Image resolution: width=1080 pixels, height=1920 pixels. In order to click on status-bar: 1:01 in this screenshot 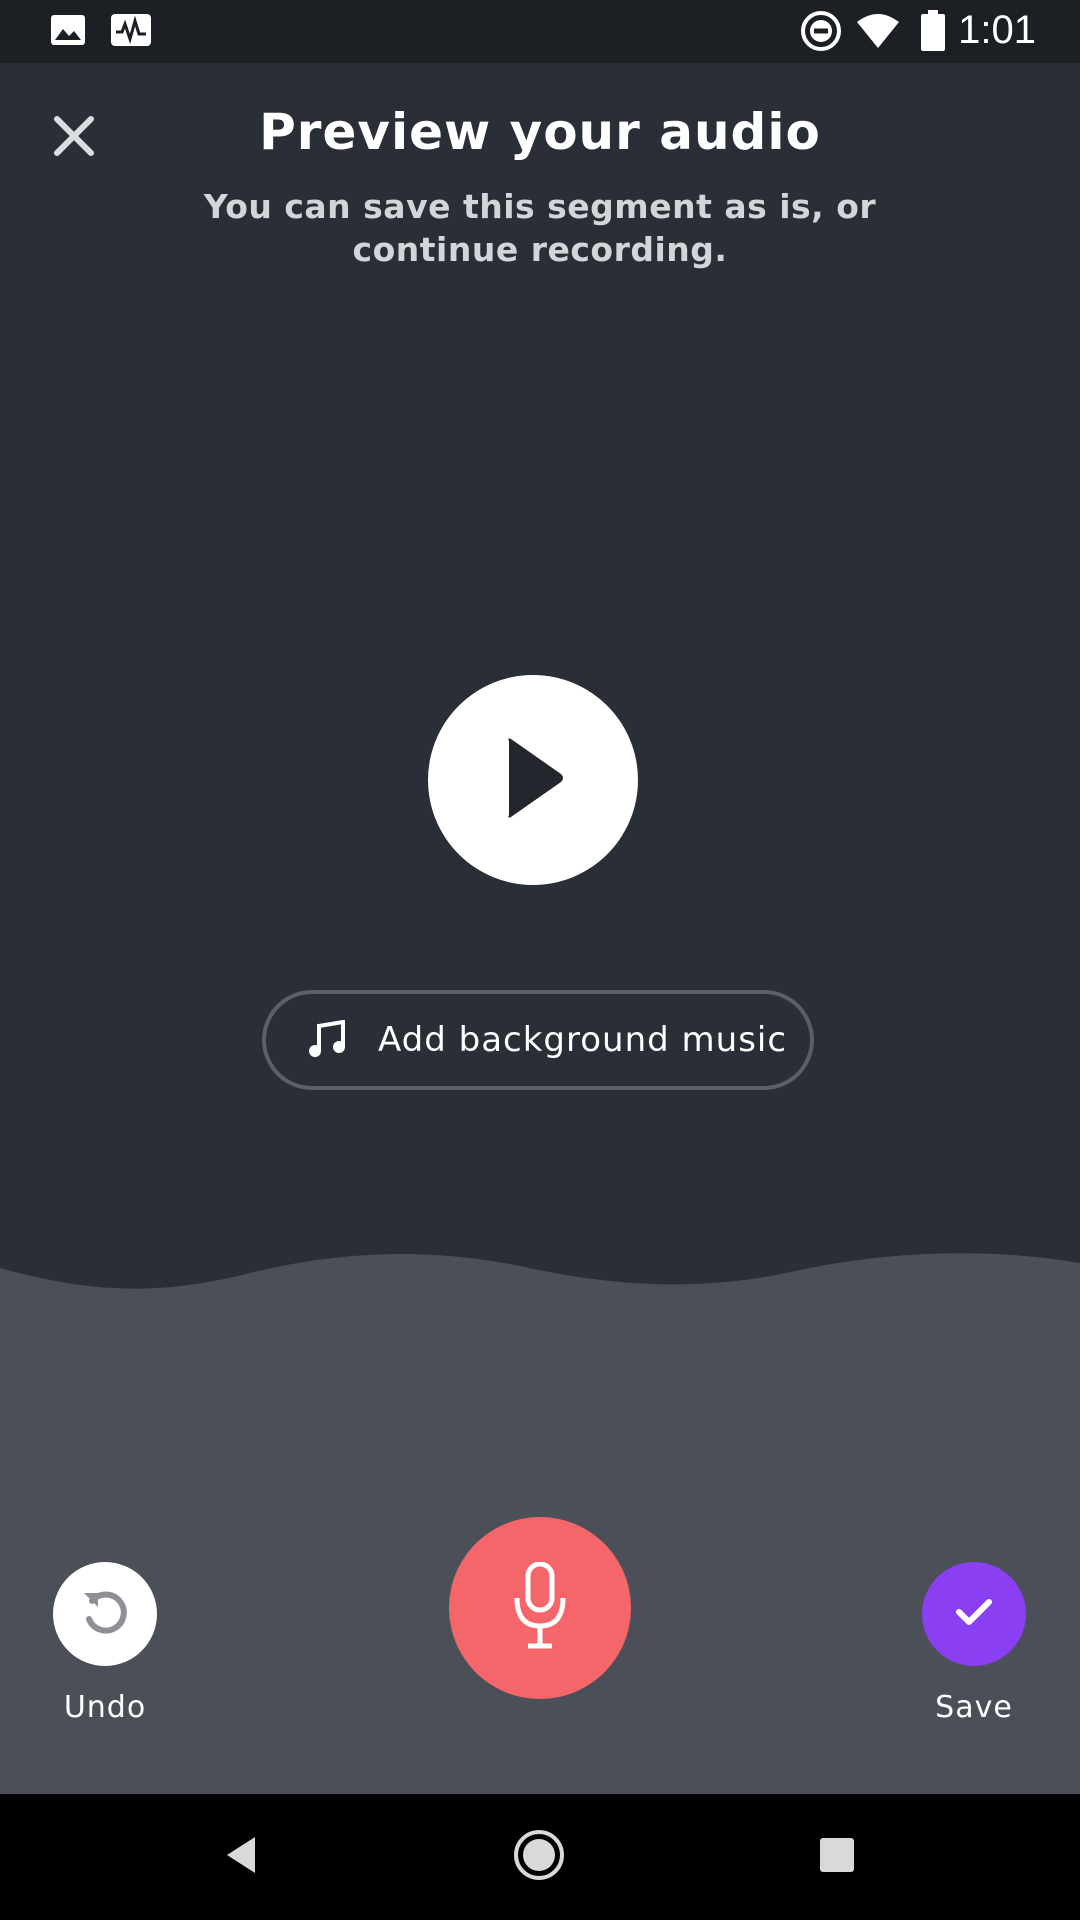, I will do `click(540, 31)`.